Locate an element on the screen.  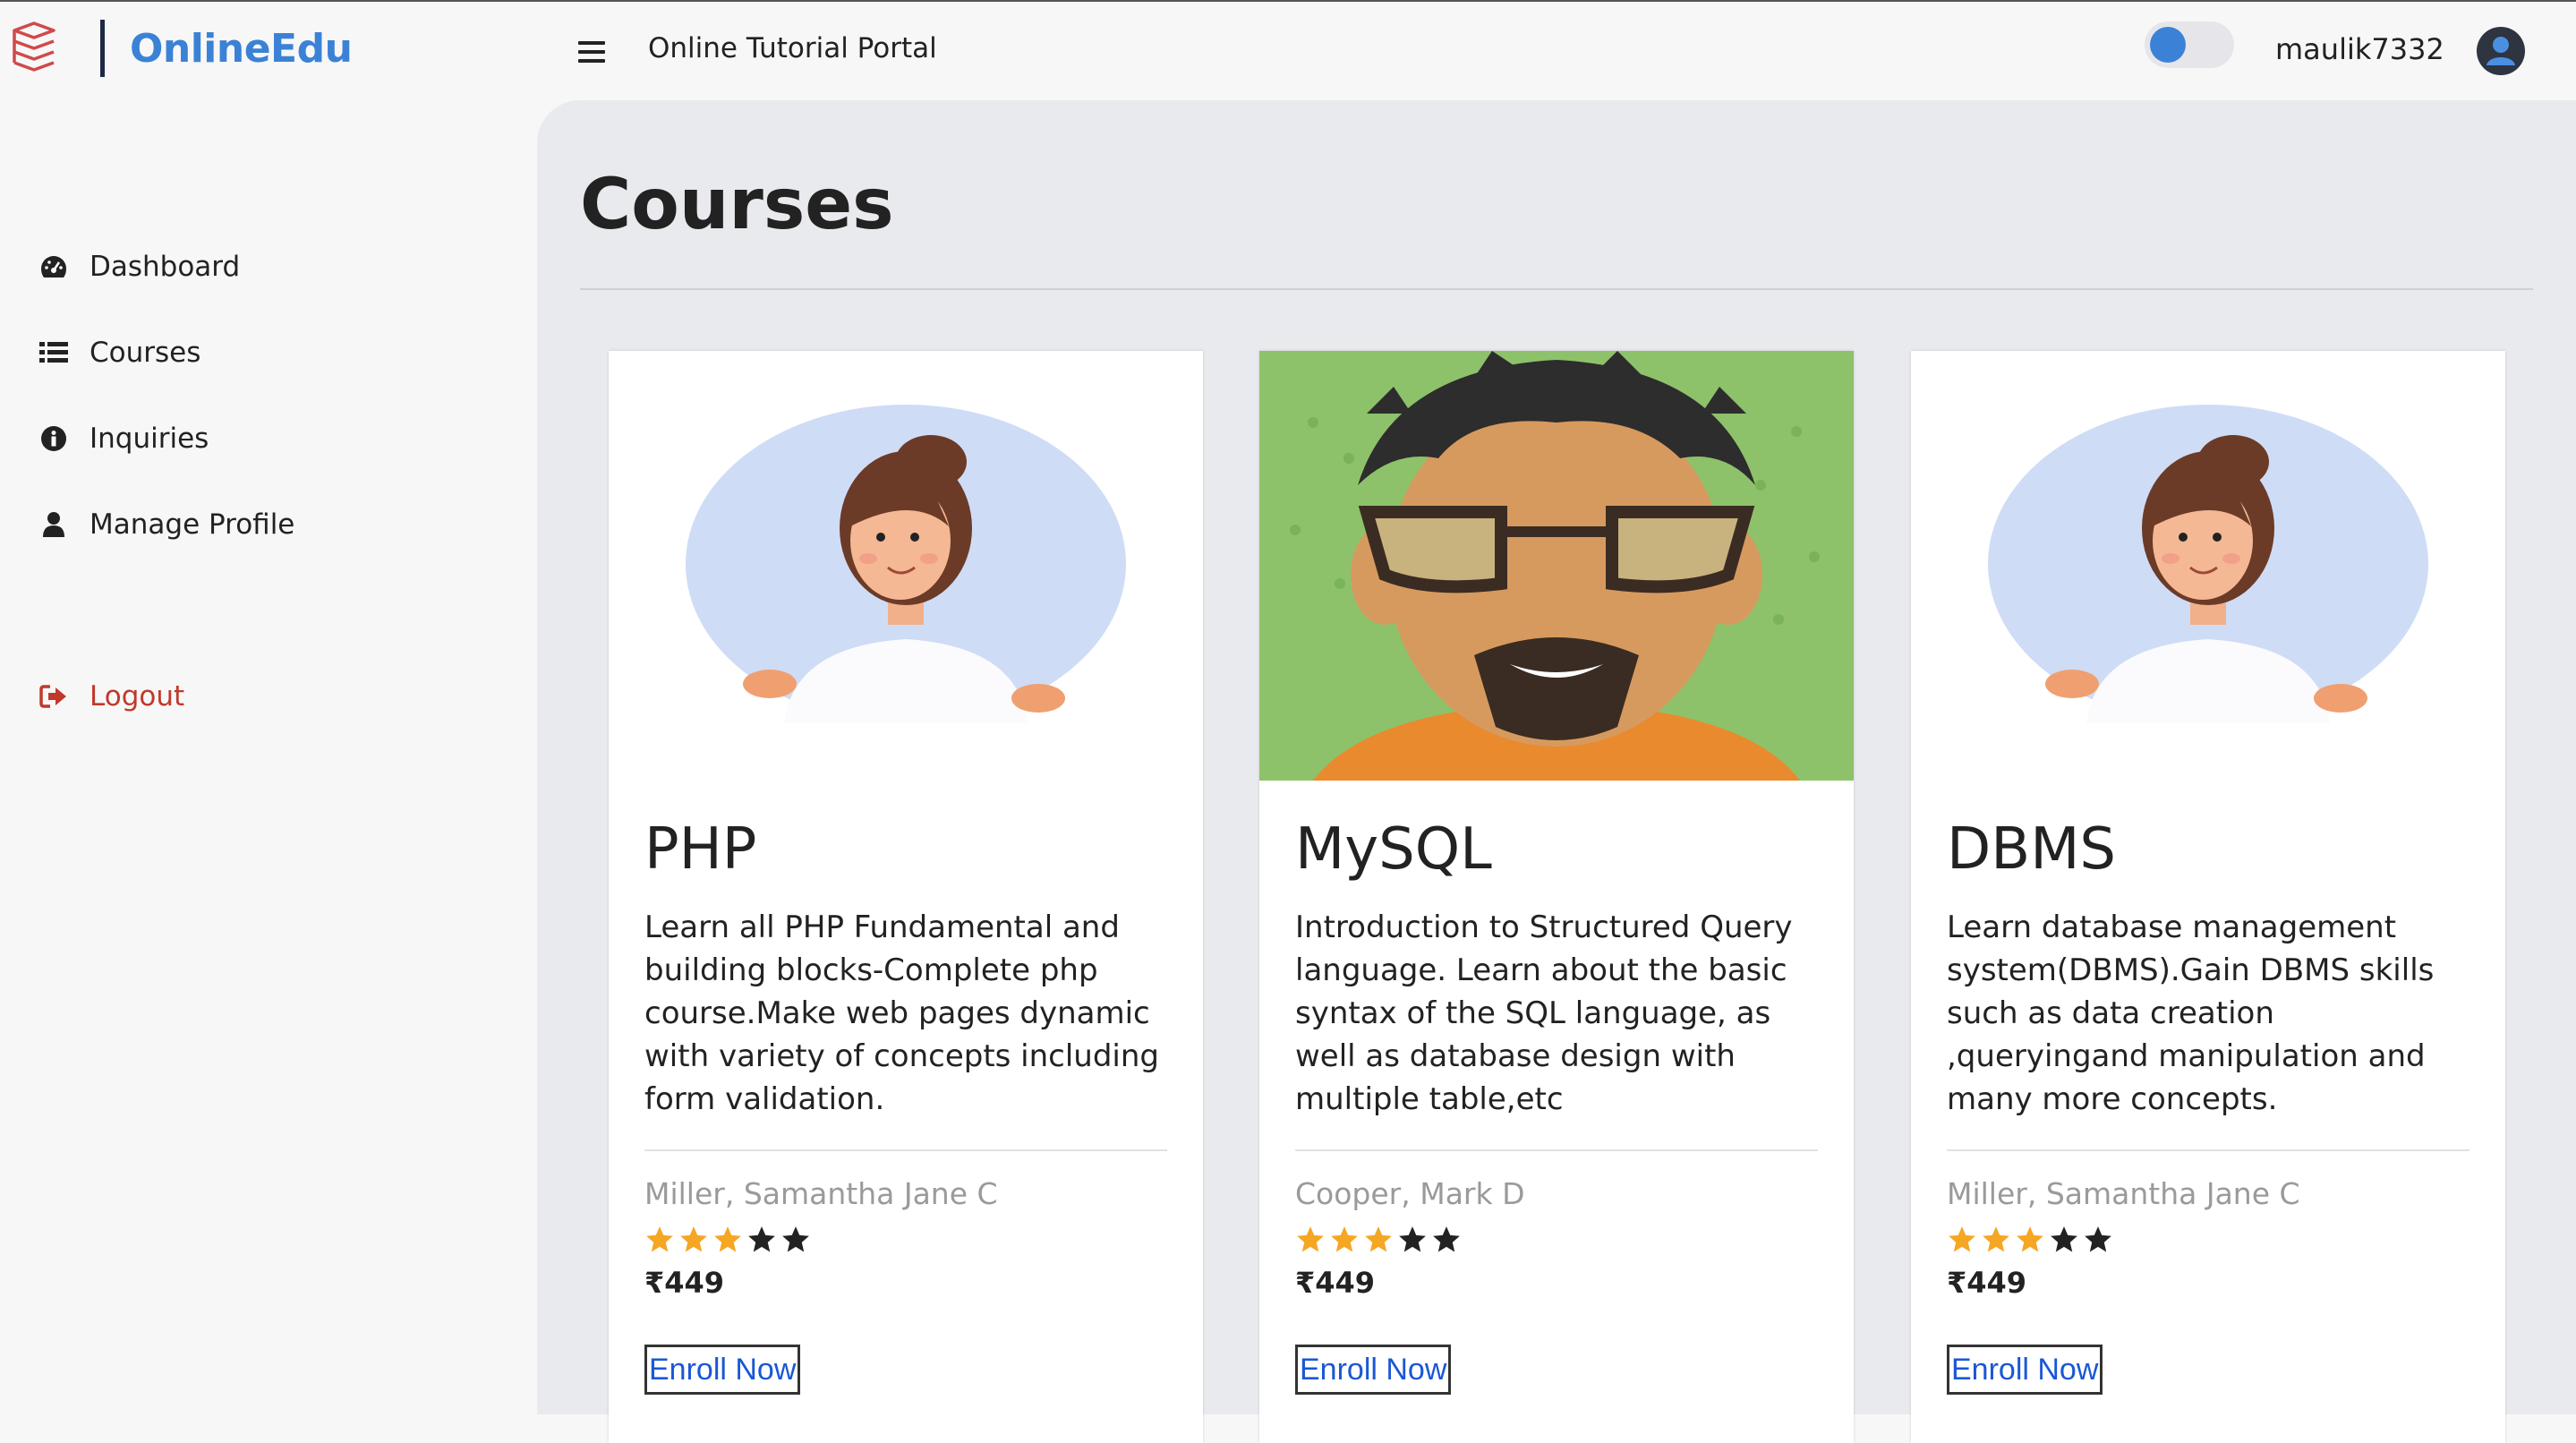
sidebar-item-courses: Courses is located at coordinates (119, 353).